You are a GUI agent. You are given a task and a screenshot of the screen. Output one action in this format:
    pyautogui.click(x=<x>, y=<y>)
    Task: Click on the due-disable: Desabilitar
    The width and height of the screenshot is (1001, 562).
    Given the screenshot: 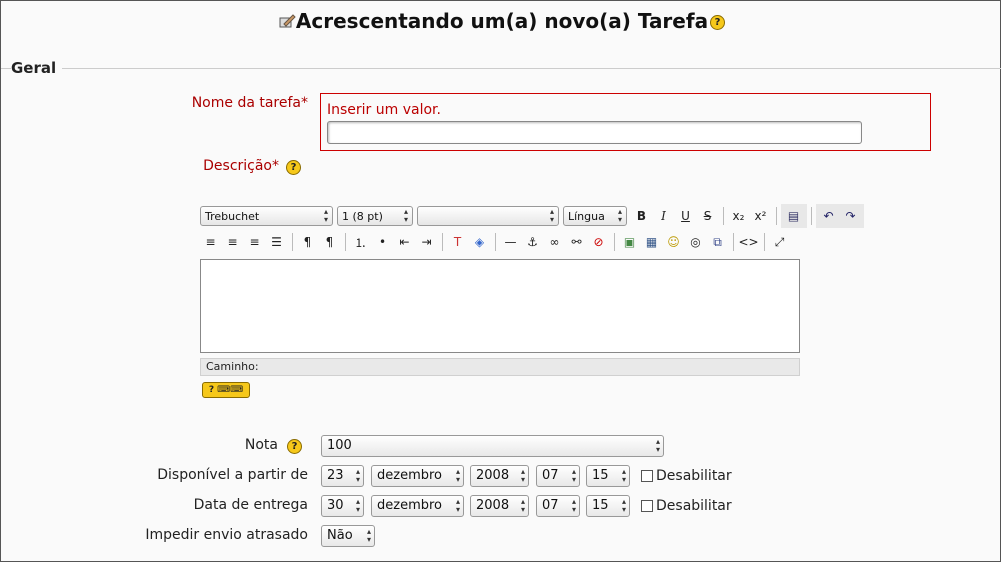 What is the action you would take?
    pyautogui.click(x=686, y=506)
    